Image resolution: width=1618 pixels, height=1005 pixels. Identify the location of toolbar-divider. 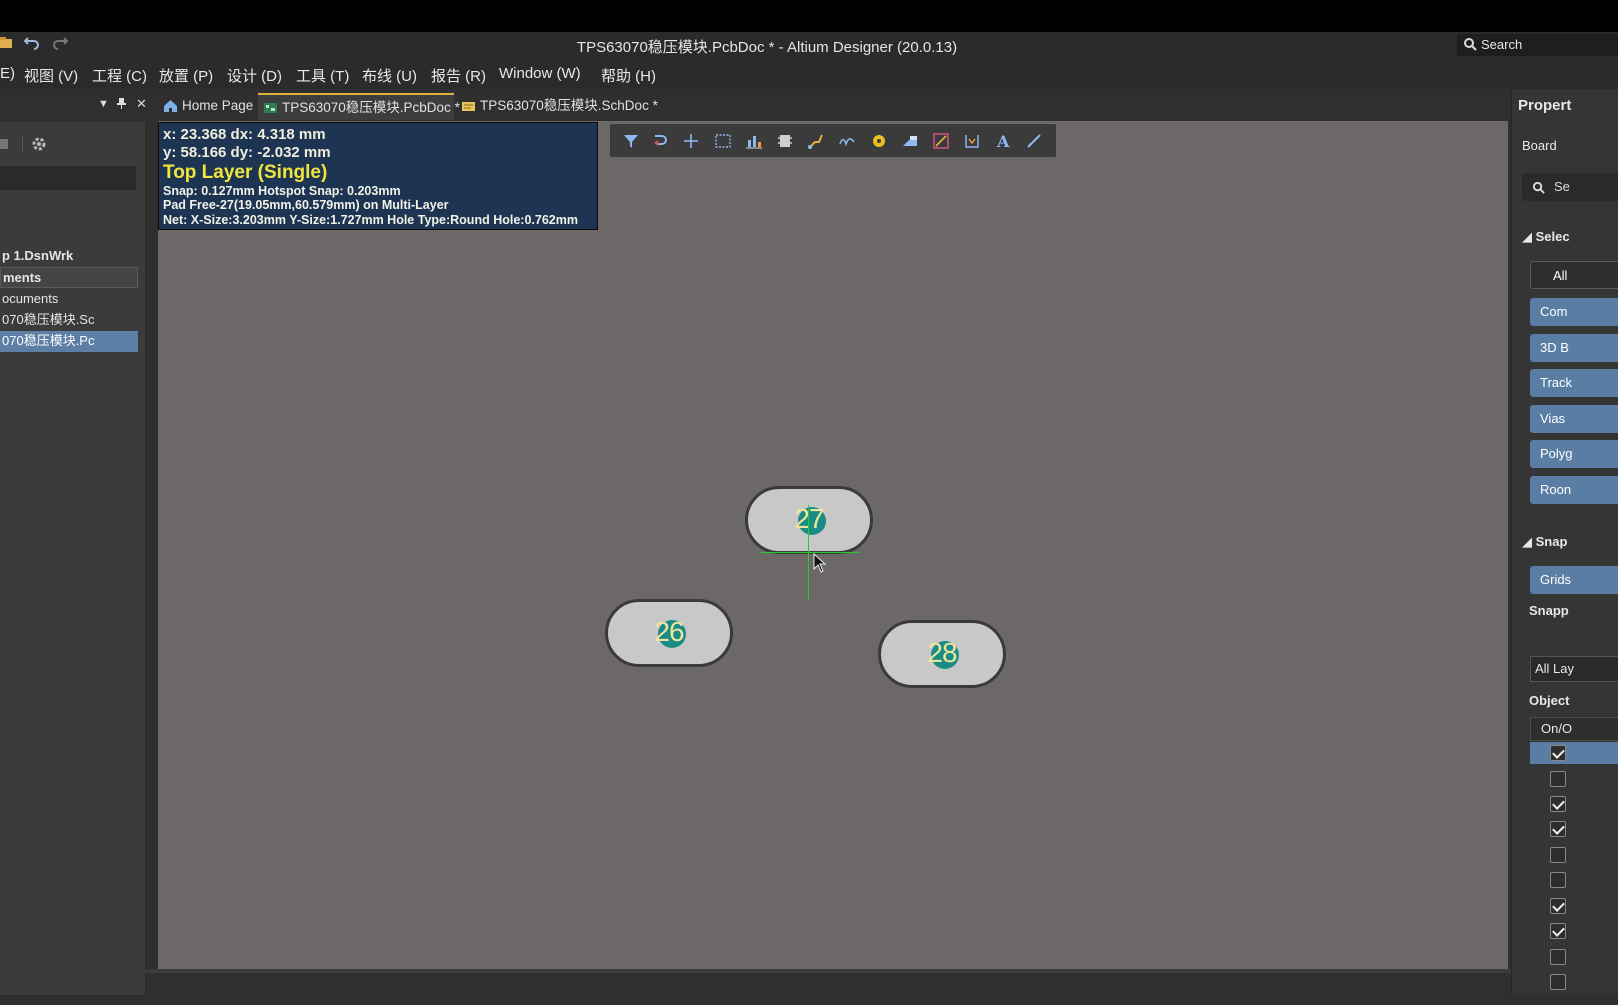
(22, 144).